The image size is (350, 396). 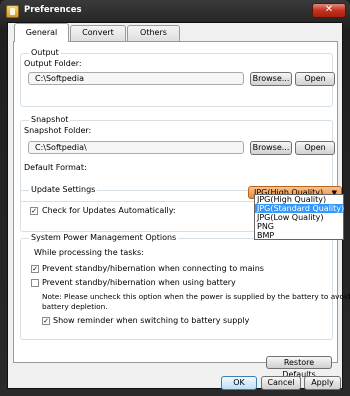 I want to click on close-button: ✕, so click(x=329, y=10).